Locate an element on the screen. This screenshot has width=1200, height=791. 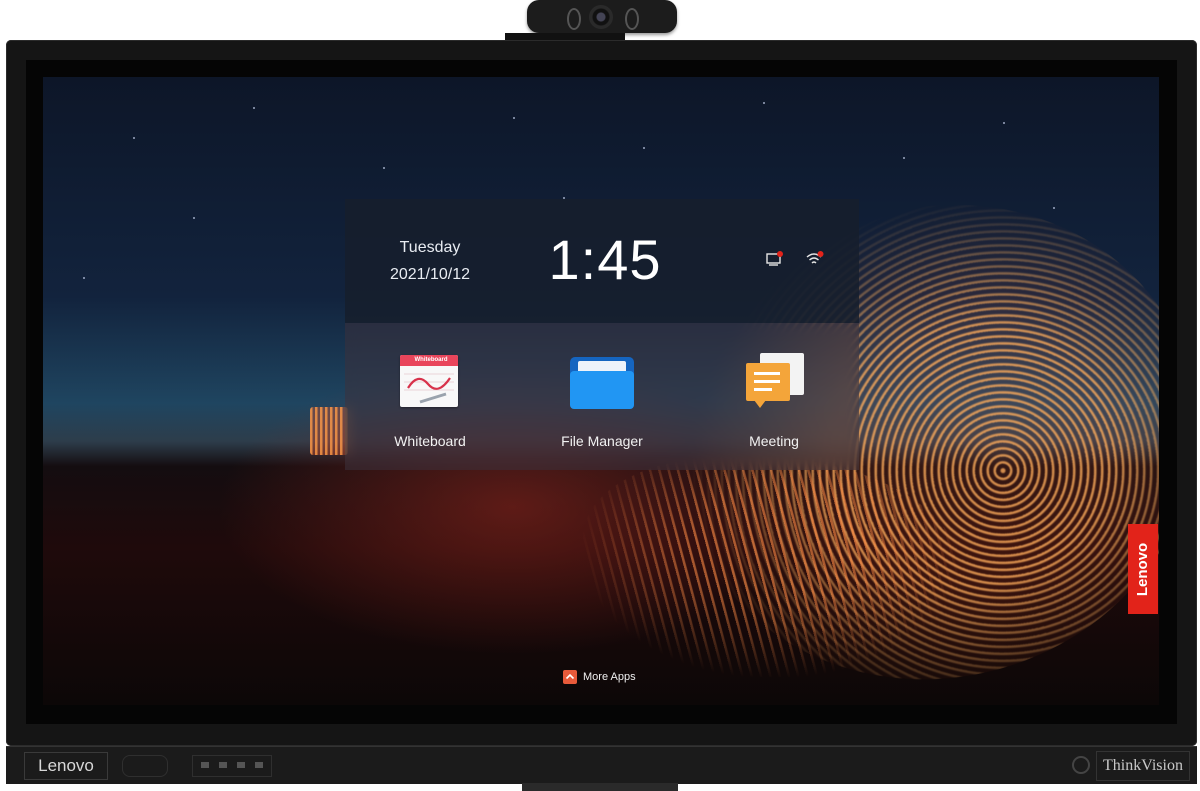
screen-cast-icon is located at coordinates (775, 259).